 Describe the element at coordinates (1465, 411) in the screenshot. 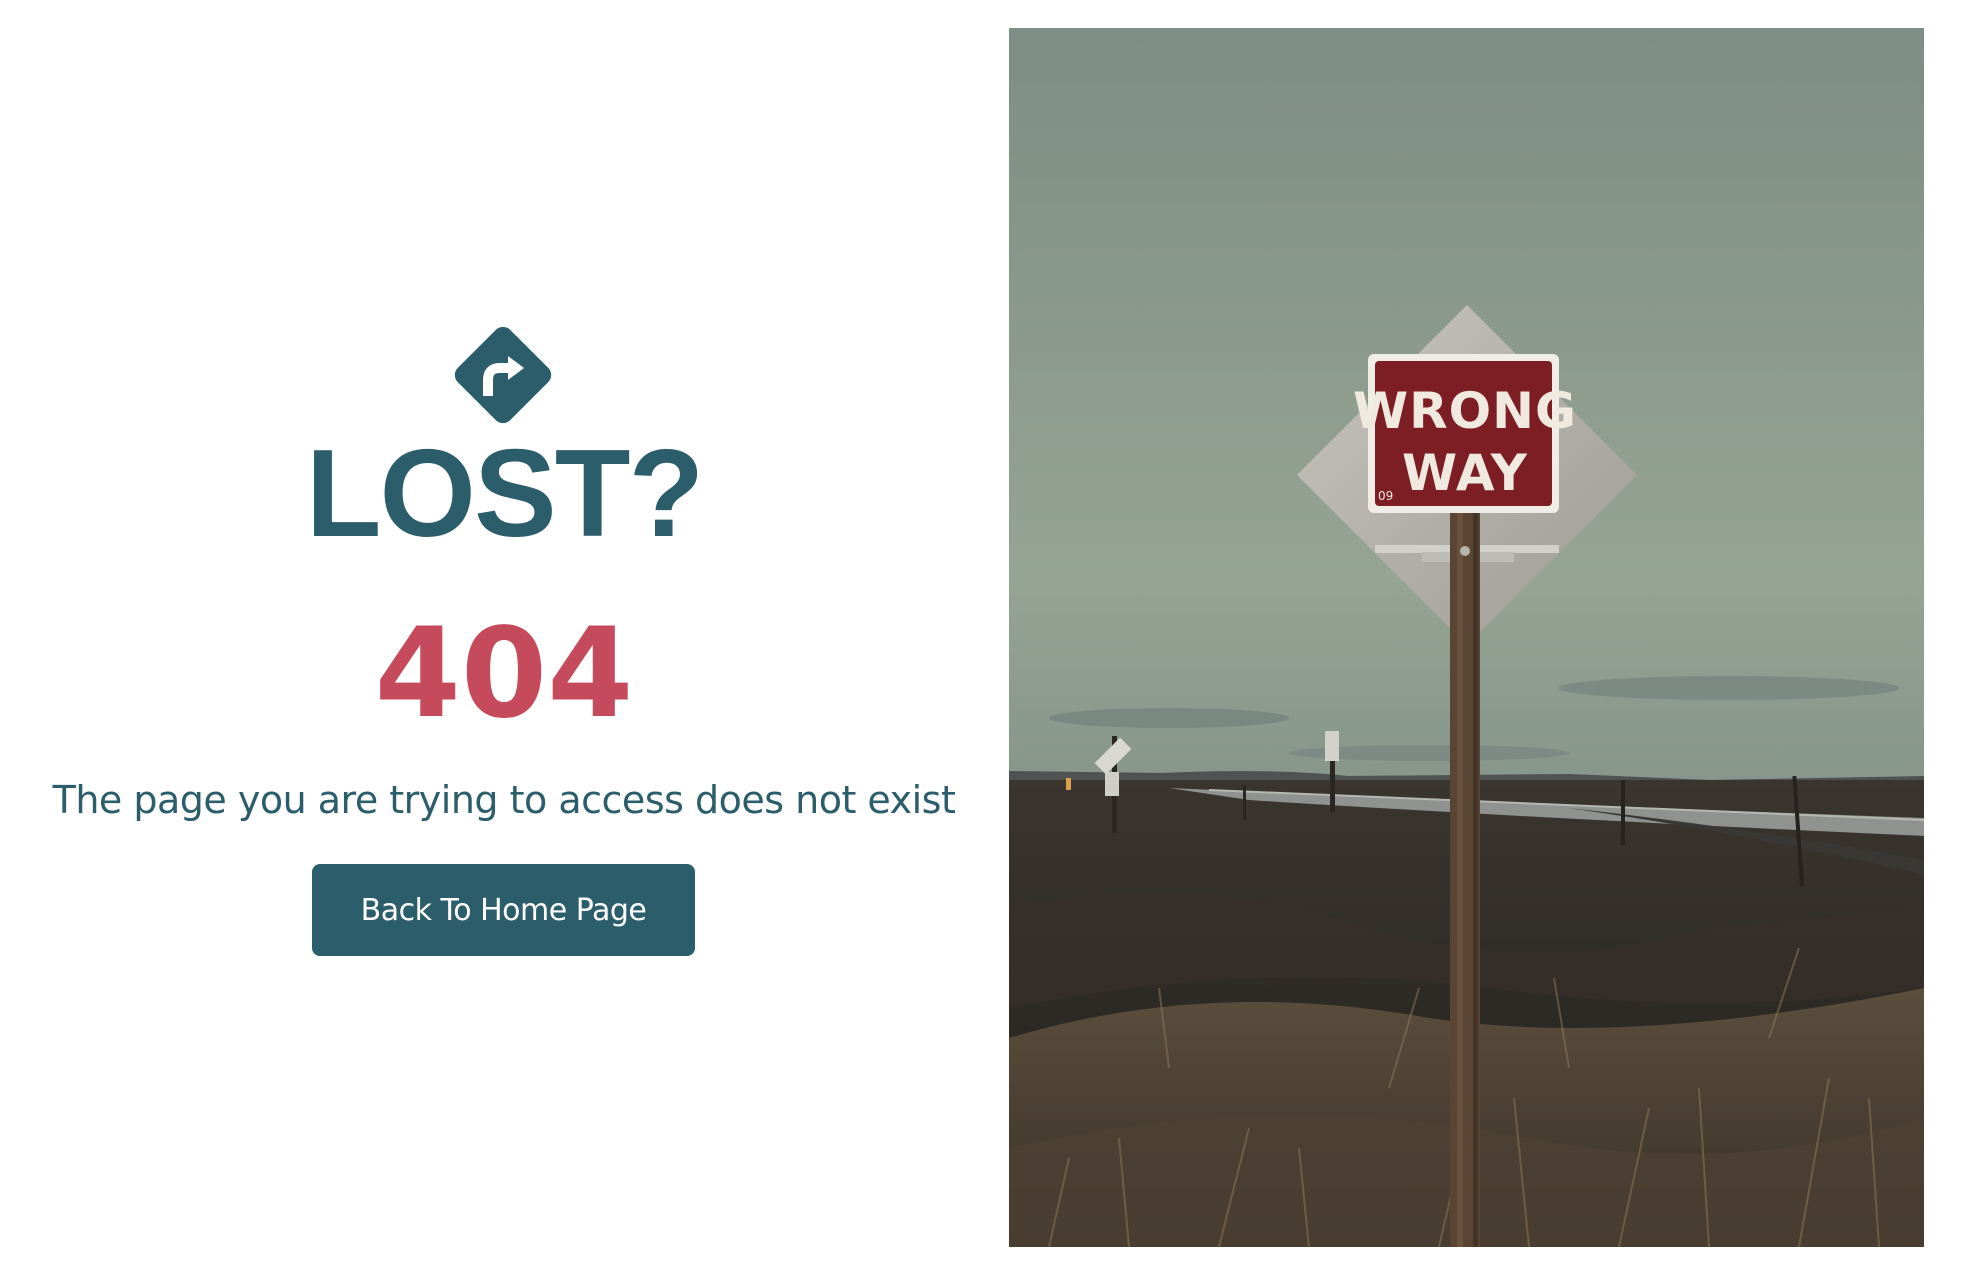

I see `sign-text-line-1: WRONG` at that location.